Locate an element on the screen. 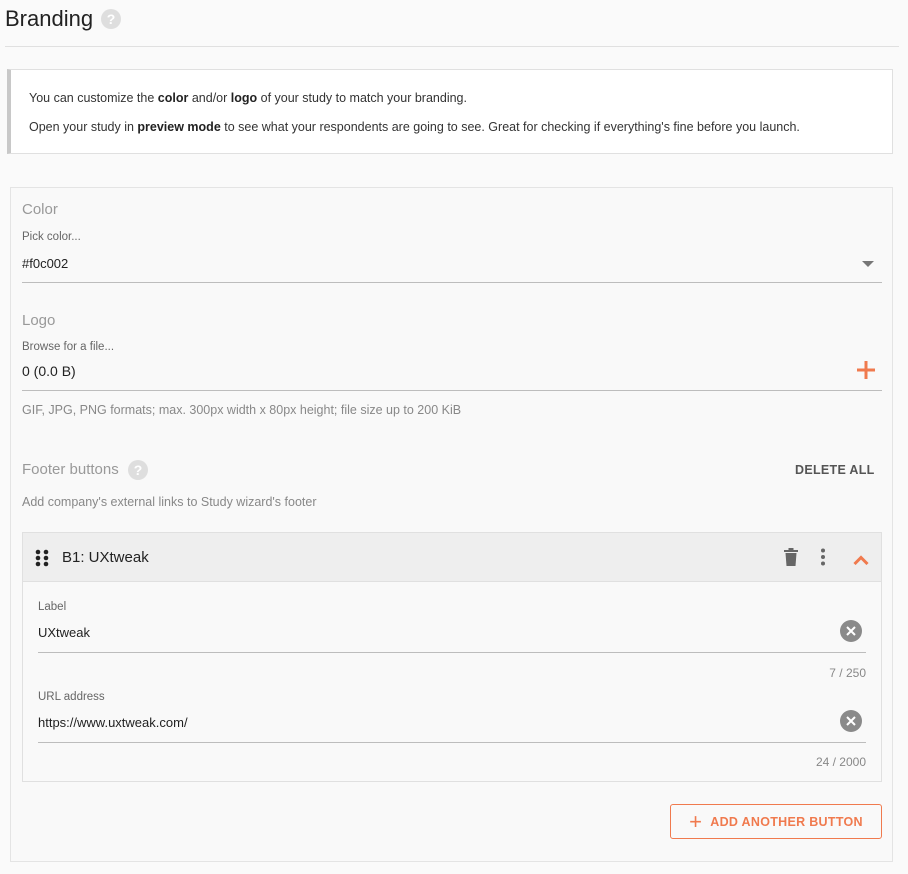 The image size is (908, 874). color-picker-select: Pick color... #f0c002 is located at coordinates (452, 255).